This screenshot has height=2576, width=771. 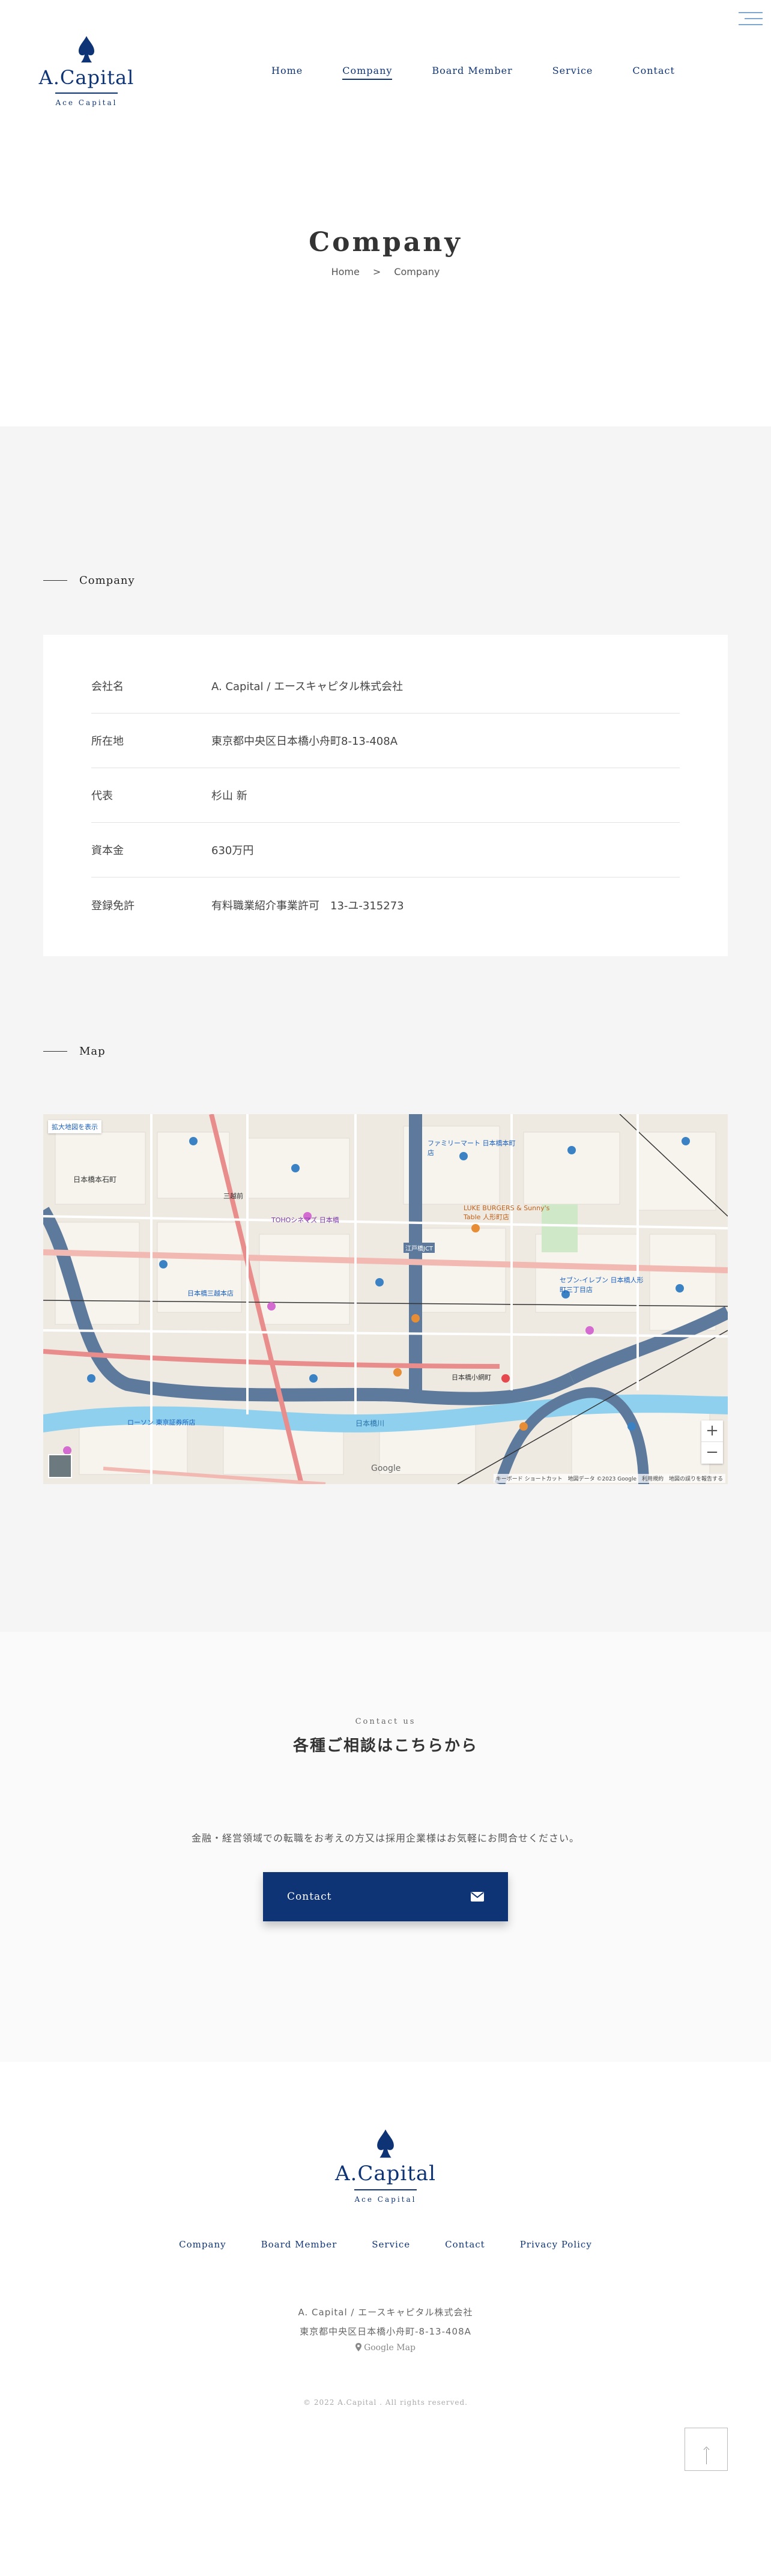 I want to click on map-label: 日本橋川, so click(x=370, y=1423).